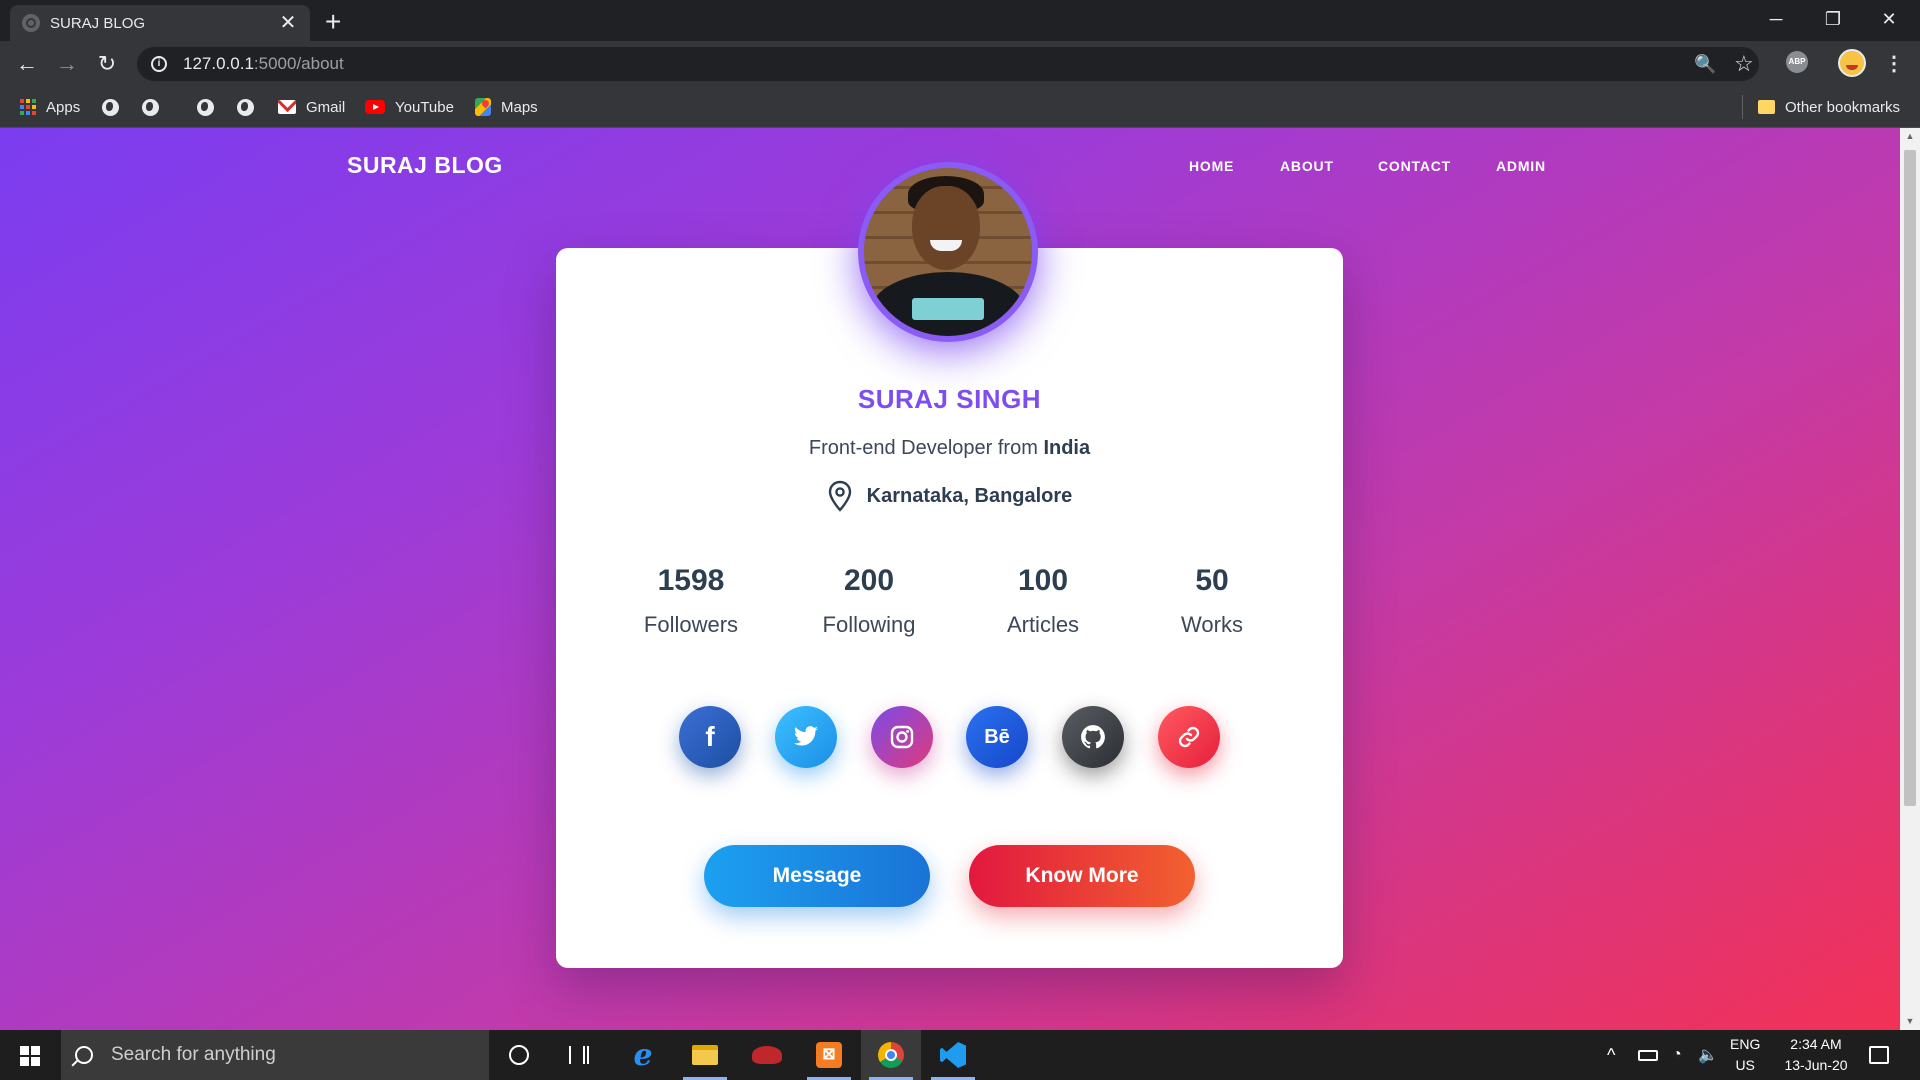 The width and height of the screenshot is (1920, 1080). Describe the element at coordinates (1816, 1044) in the screenshot. I see `clock-time: 2:34 AM` at that location.